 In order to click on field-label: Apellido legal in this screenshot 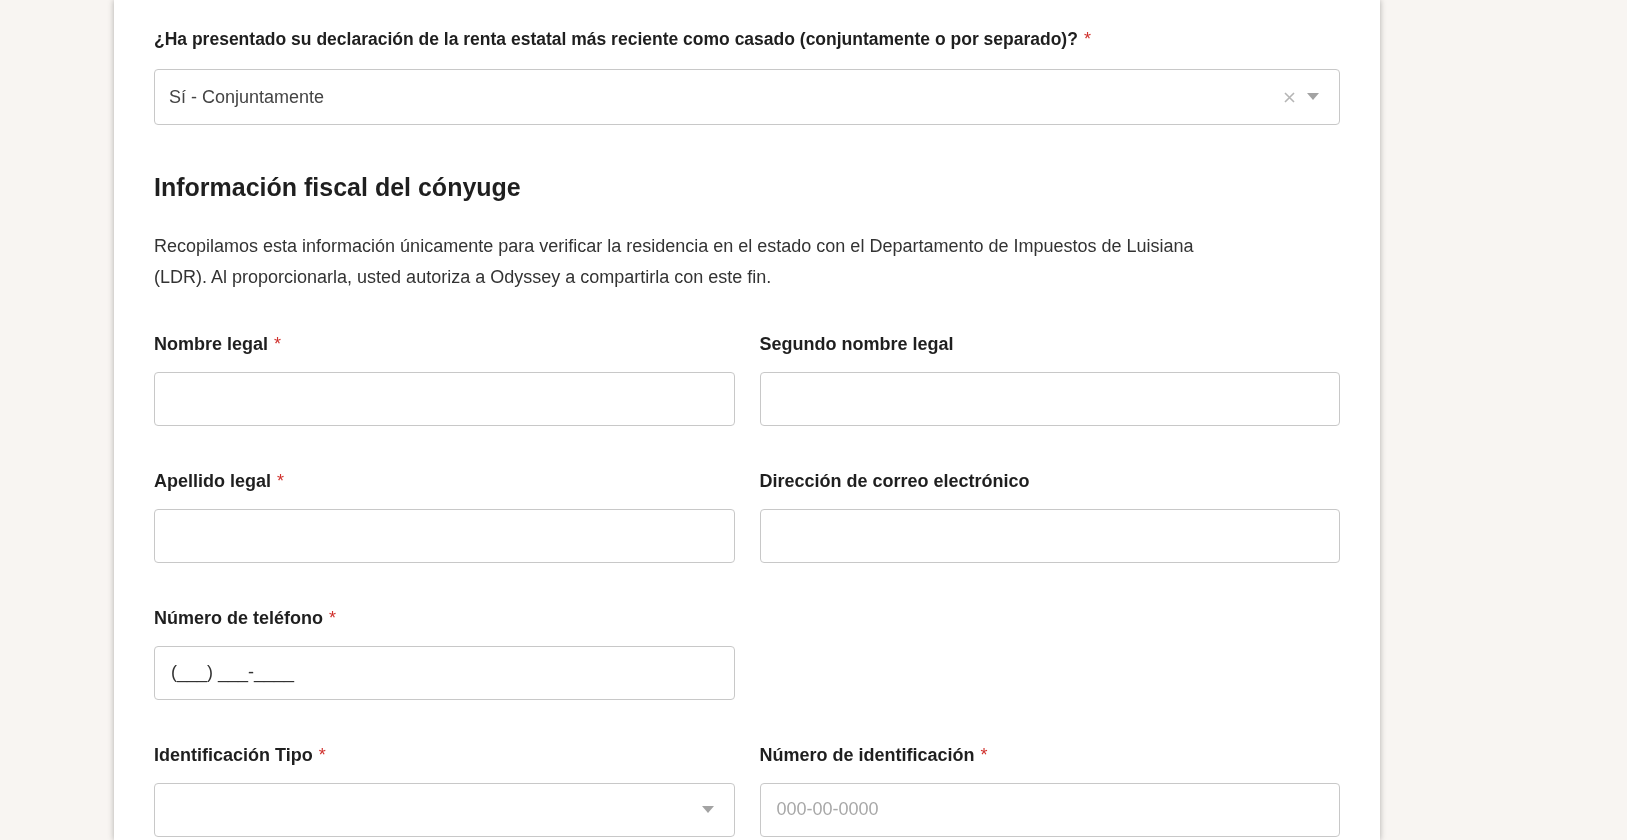, I will do `click(213, 481)`.